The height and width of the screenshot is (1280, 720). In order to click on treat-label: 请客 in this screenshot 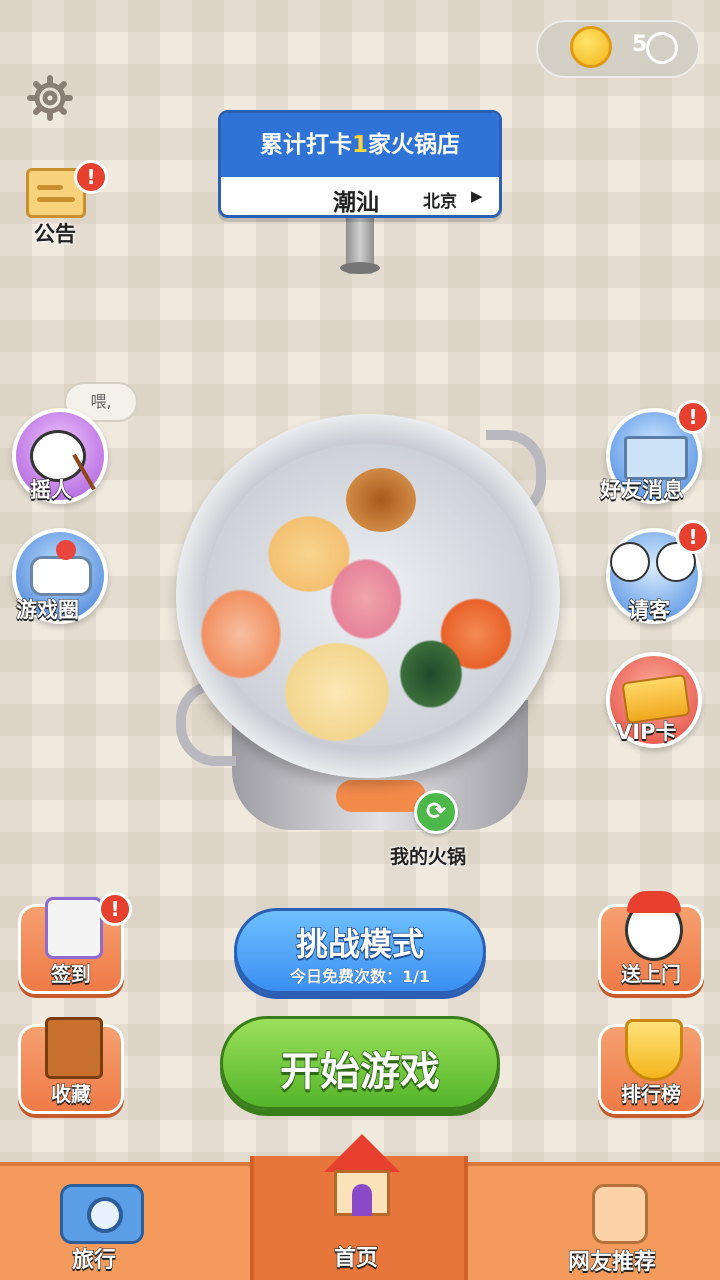, I will do `click(649, 610)`.